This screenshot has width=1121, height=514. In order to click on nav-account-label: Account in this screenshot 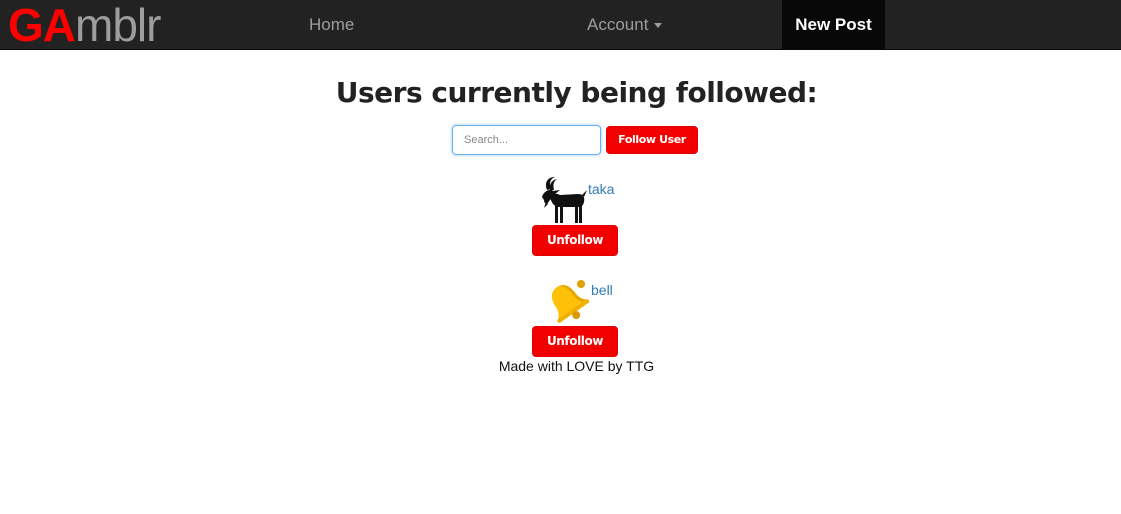, I will do `click(618, 24)`.